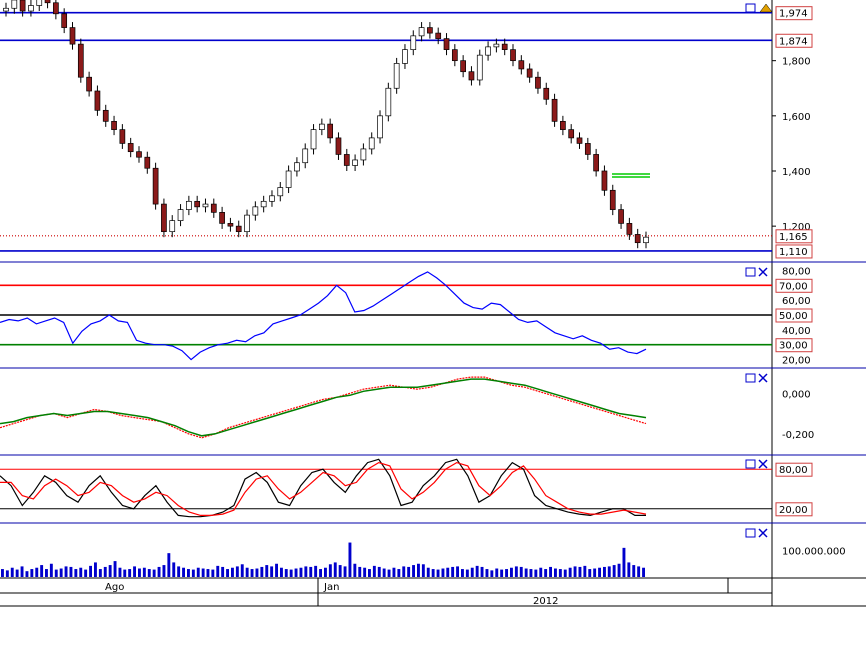  Describe the element at coordinates (796, 172) in the screenshot. I see `price-tick-label: 1,400` at that location.